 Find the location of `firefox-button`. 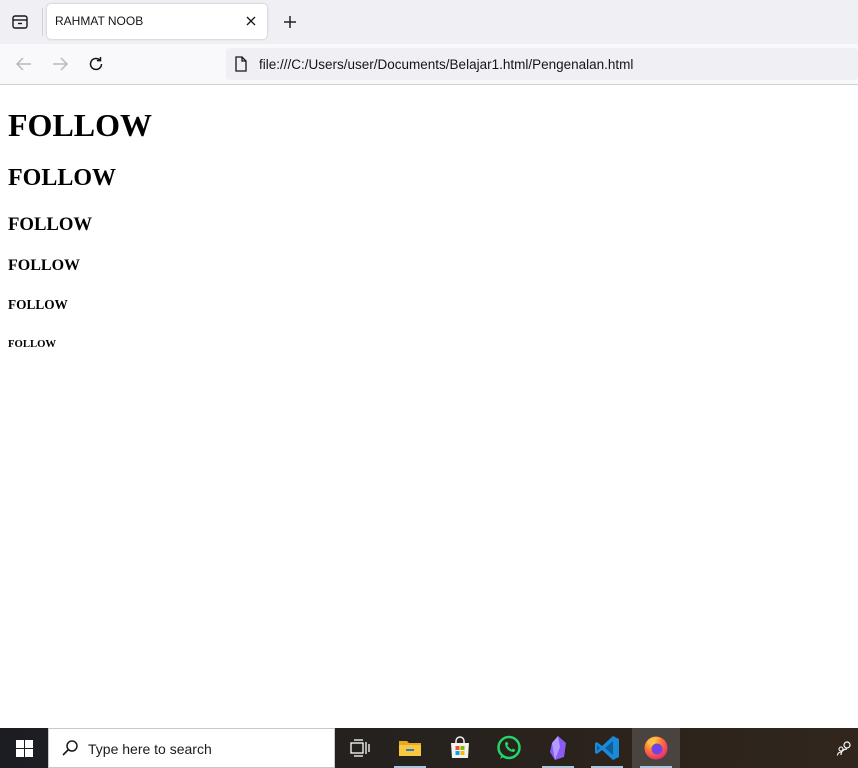

firefox-button is located at coordinates (656, 748).